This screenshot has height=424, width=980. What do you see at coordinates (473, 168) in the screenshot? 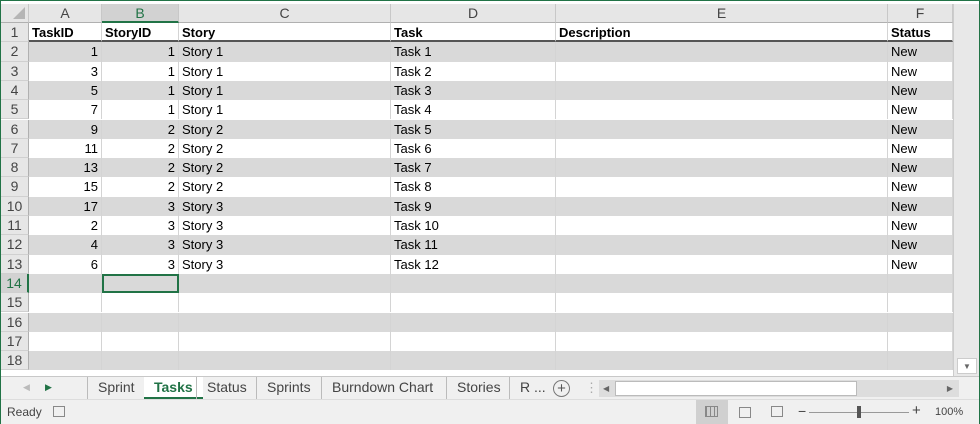
I see `cell: Task 7` at bounding box center [473, 168].